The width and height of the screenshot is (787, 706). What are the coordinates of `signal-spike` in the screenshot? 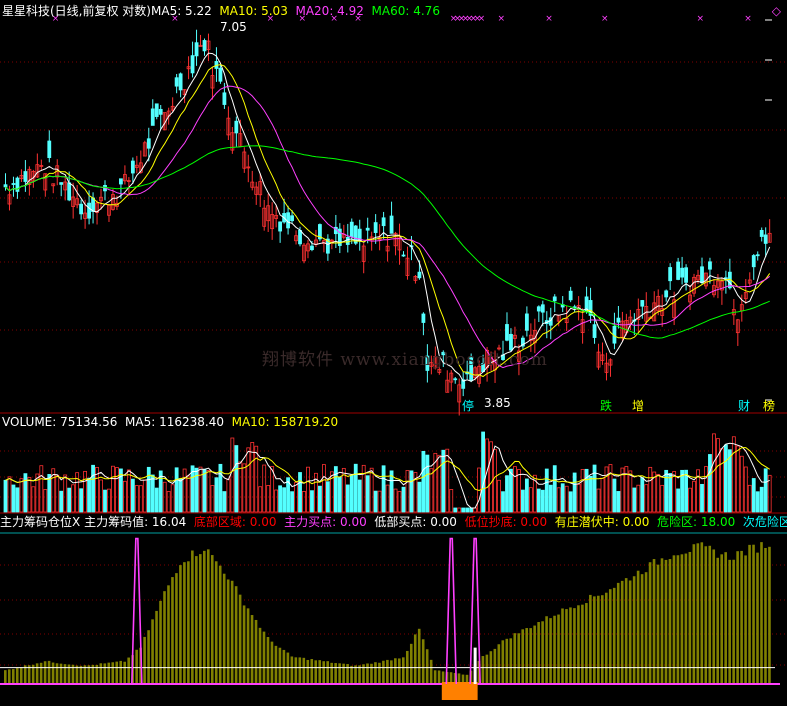 It's located at (451, 611).